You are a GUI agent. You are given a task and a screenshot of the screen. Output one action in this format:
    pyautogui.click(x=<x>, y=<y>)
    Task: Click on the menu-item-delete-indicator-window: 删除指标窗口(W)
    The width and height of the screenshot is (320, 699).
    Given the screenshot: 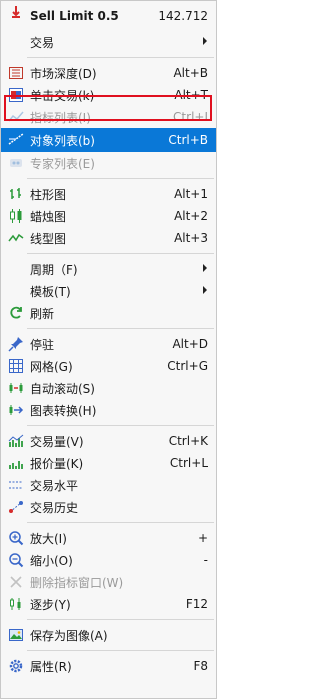 What is the action you would take?
    pyautogui.click(x=108, y=582)
    